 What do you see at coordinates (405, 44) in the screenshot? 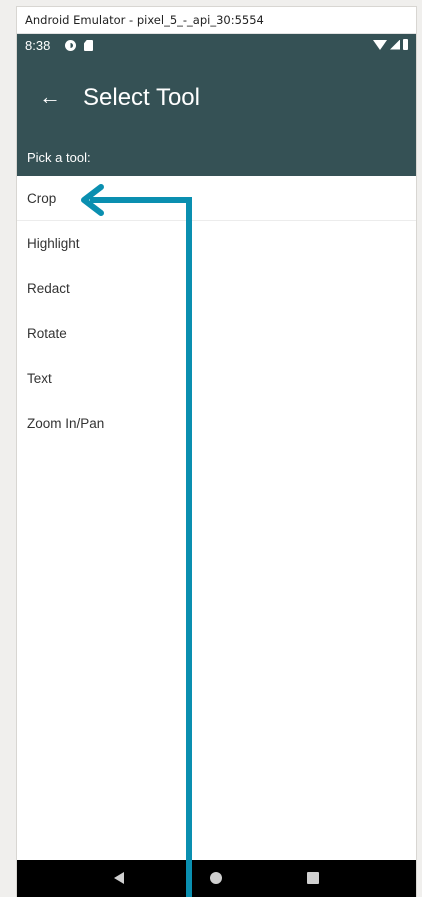
I see `battery-icon` at bounding box center [405, 44].